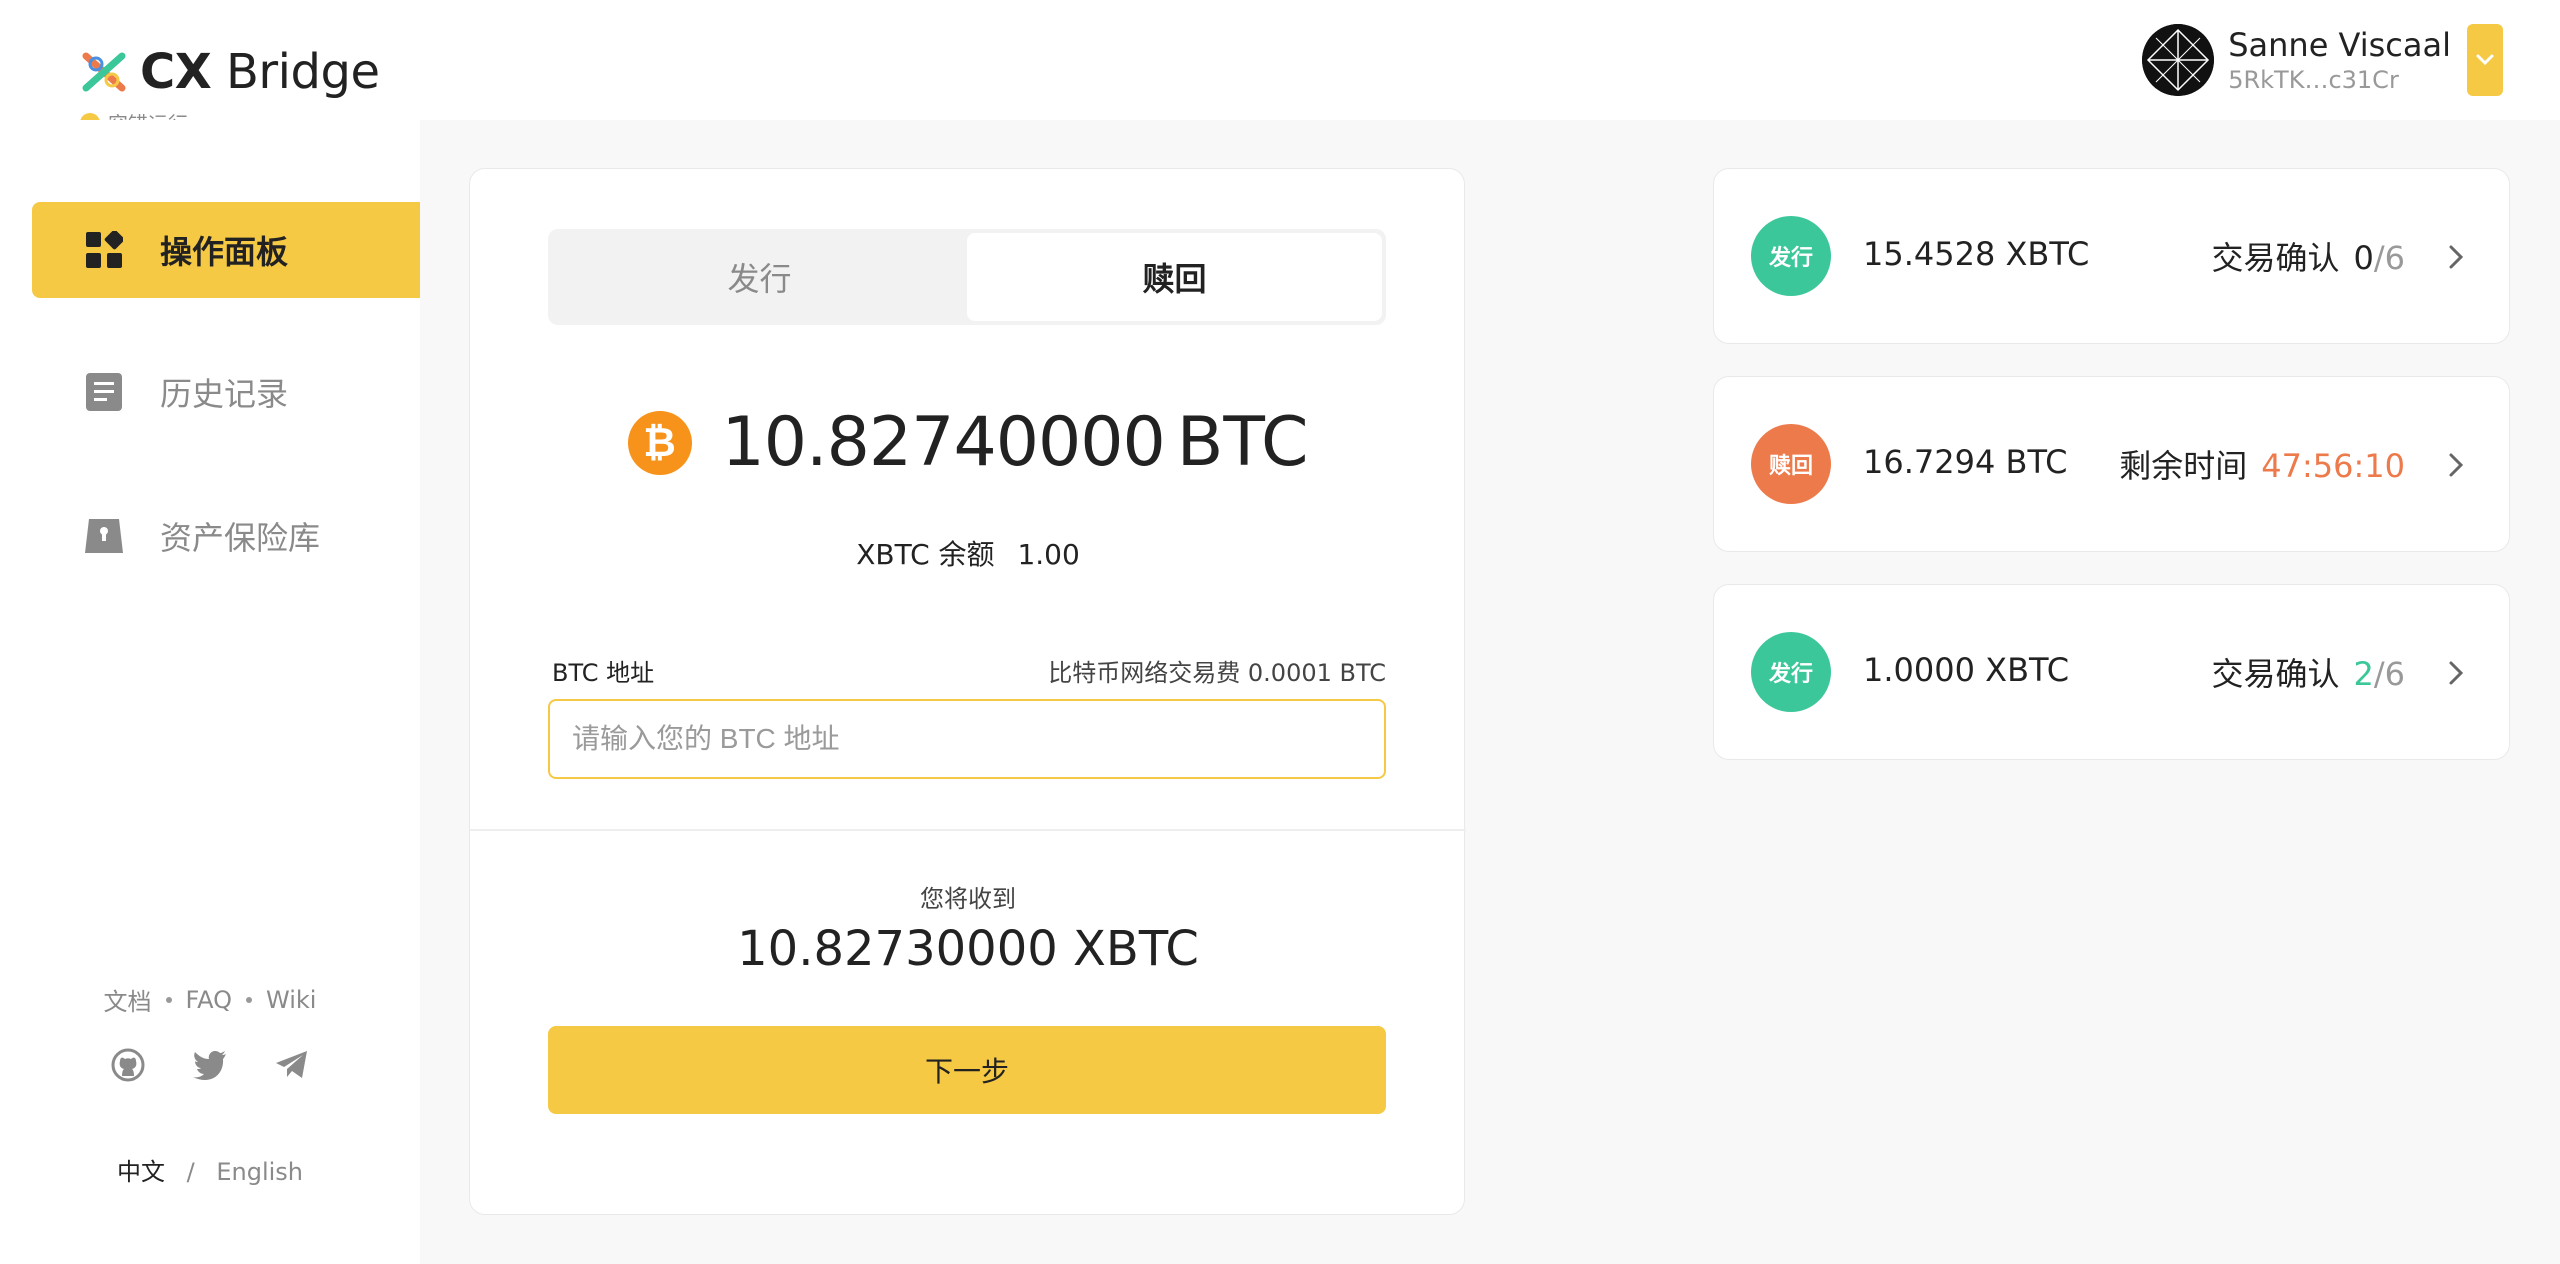  Describe the element at coordinates (1965, 462) in the screenshot. I see `tx-amount: 16.7294 BTC` at that location.